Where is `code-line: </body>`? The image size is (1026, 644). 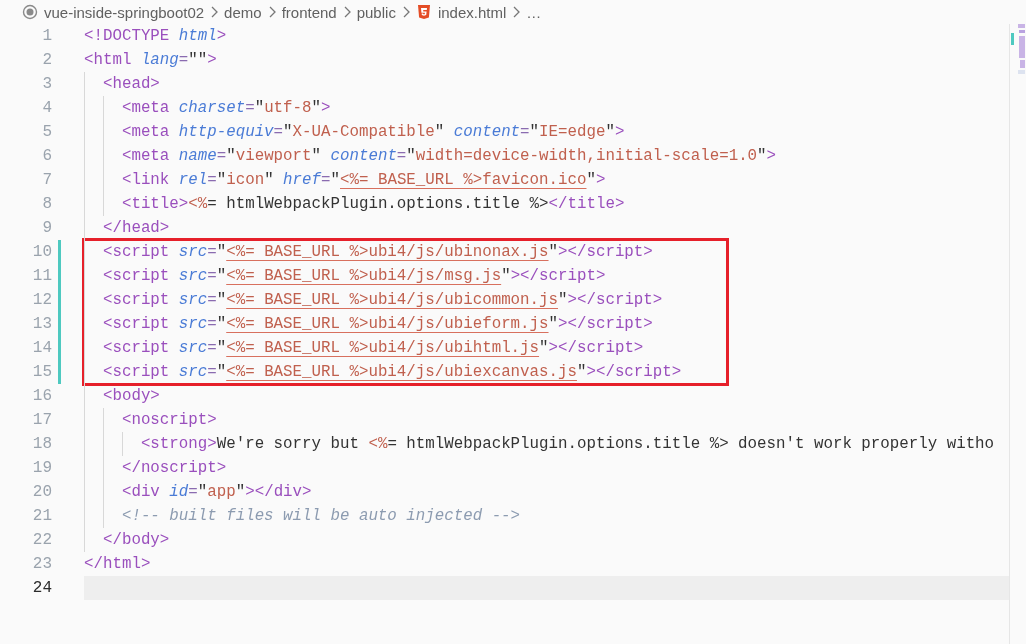 code-line: </body> is located at coordinates (135, 540).